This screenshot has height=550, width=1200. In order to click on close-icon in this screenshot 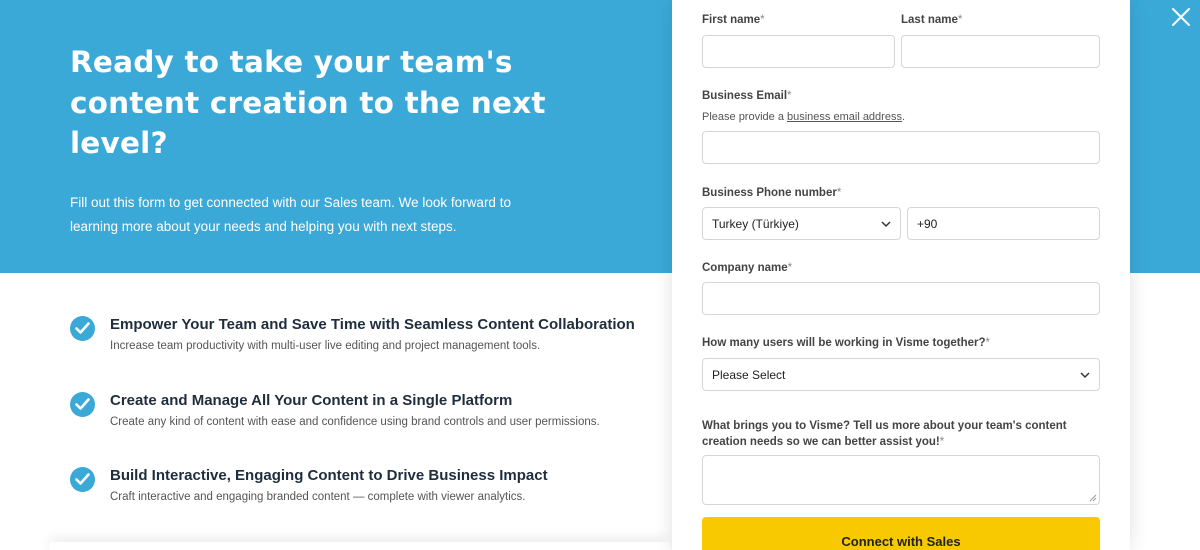, I will do `click(1181, 17)`.